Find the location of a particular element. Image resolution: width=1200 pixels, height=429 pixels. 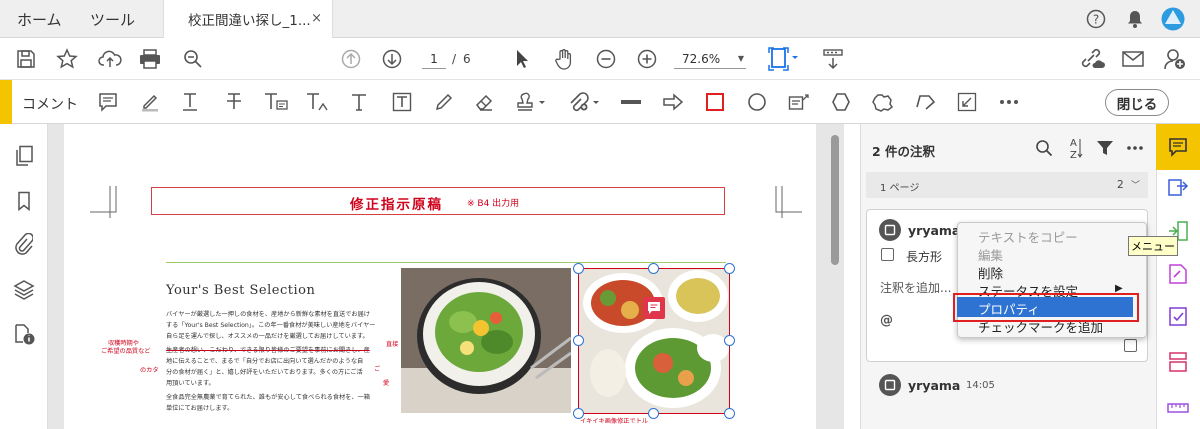

add-text-icon is located at coordinates (359, 102).